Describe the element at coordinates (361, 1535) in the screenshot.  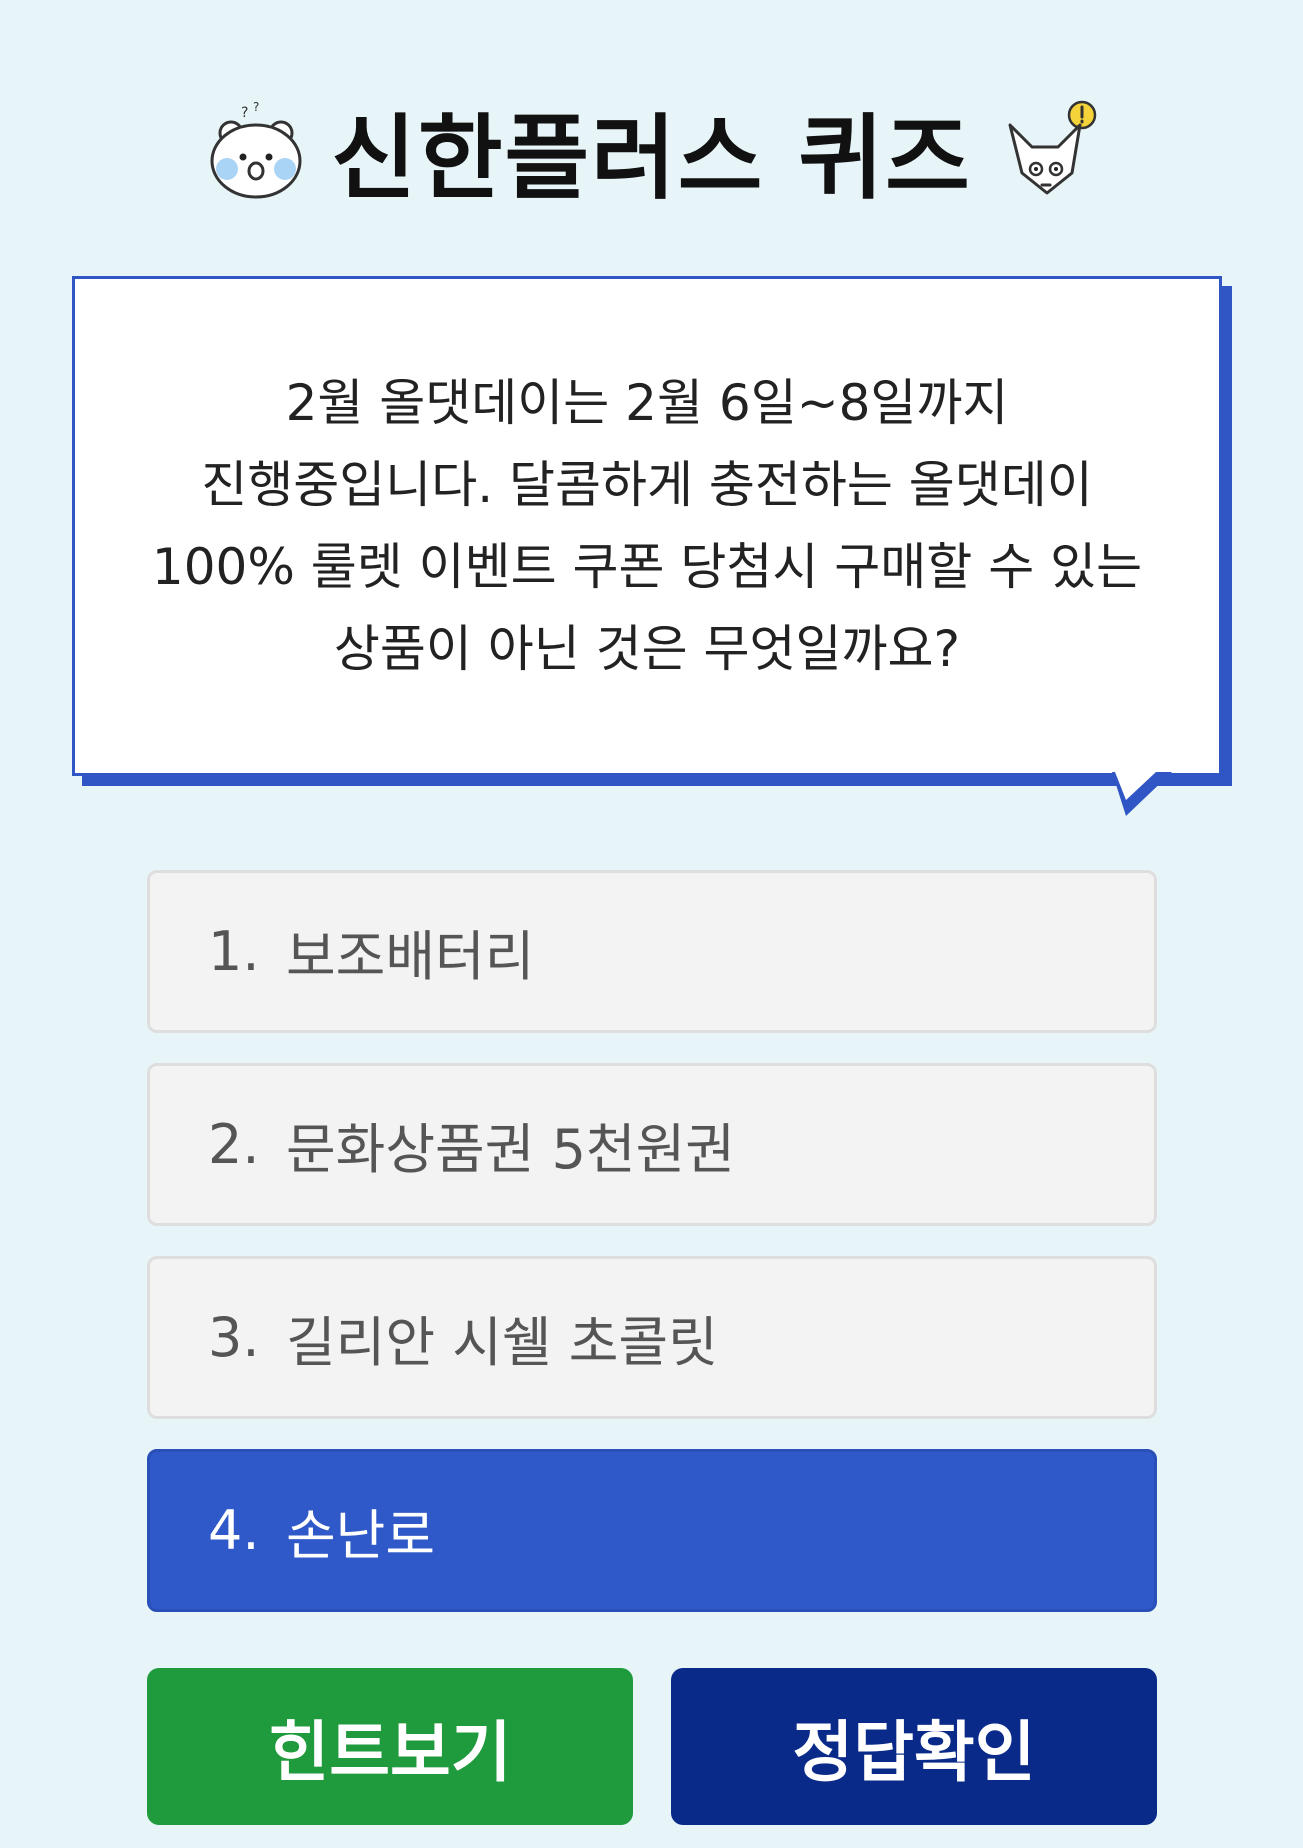
I see `option-label: 손난로` at that location.